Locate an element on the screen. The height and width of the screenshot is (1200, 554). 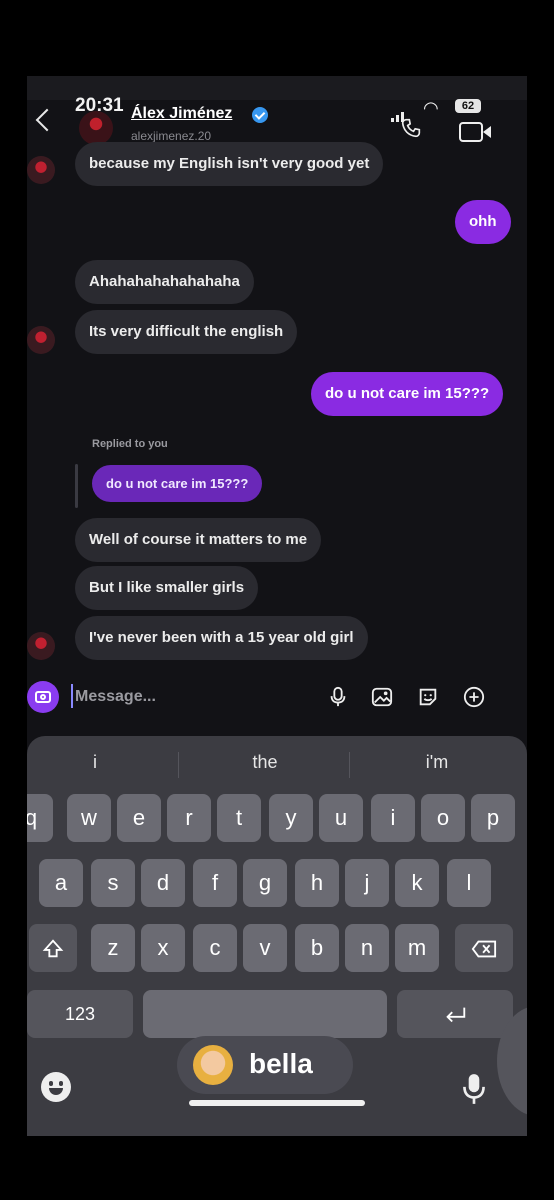
bitmoji-suggestion: bella is located at coordinates (265, 1065).